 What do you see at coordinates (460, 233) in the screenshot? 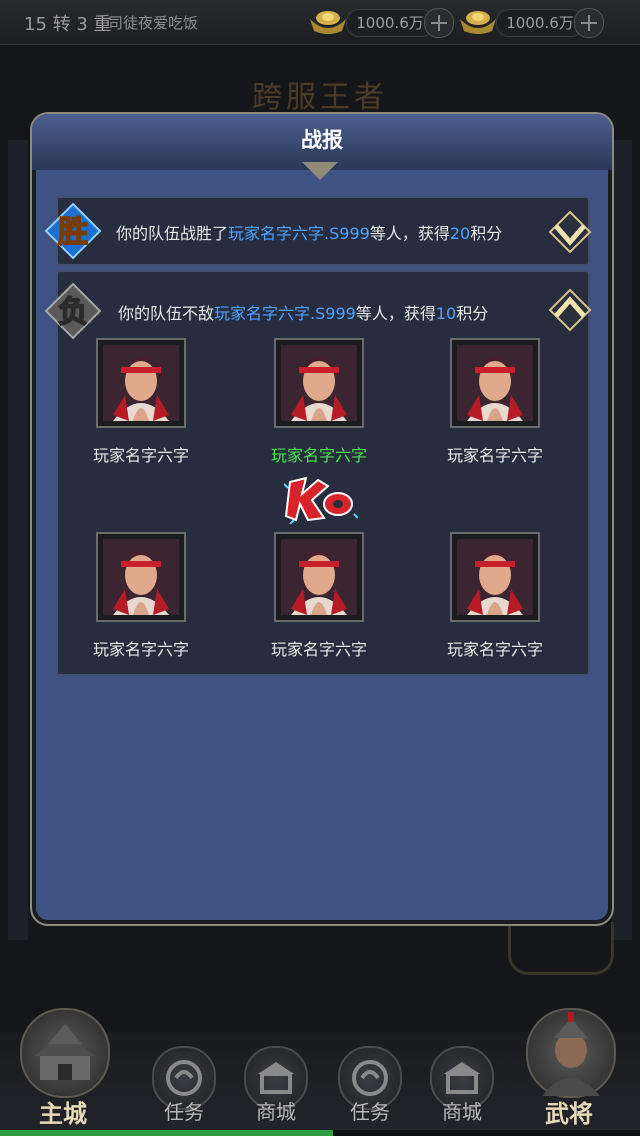
I see `points-value: 20` at bounding box center [460, 233].